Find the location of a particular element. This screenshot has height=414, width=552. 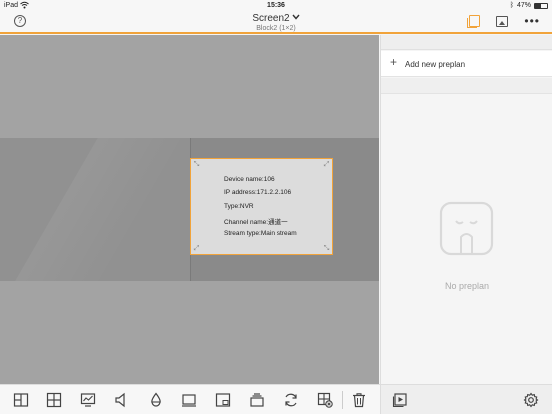

battery-fill is located at coordinates (538, 5).